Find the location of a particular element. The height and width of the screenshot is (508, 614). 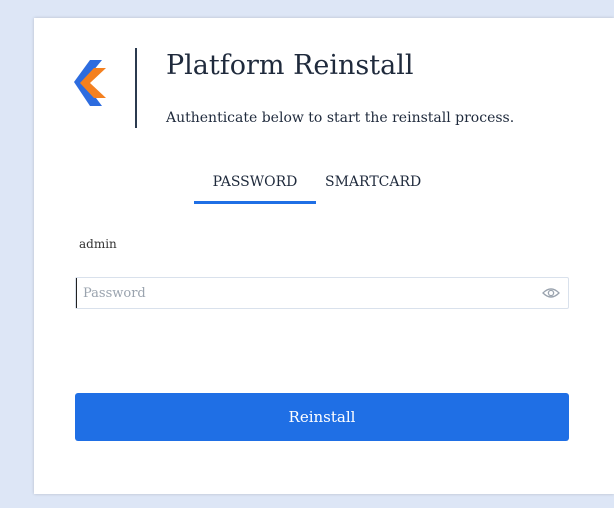

eye-icon is located at coordinates (551, 293).